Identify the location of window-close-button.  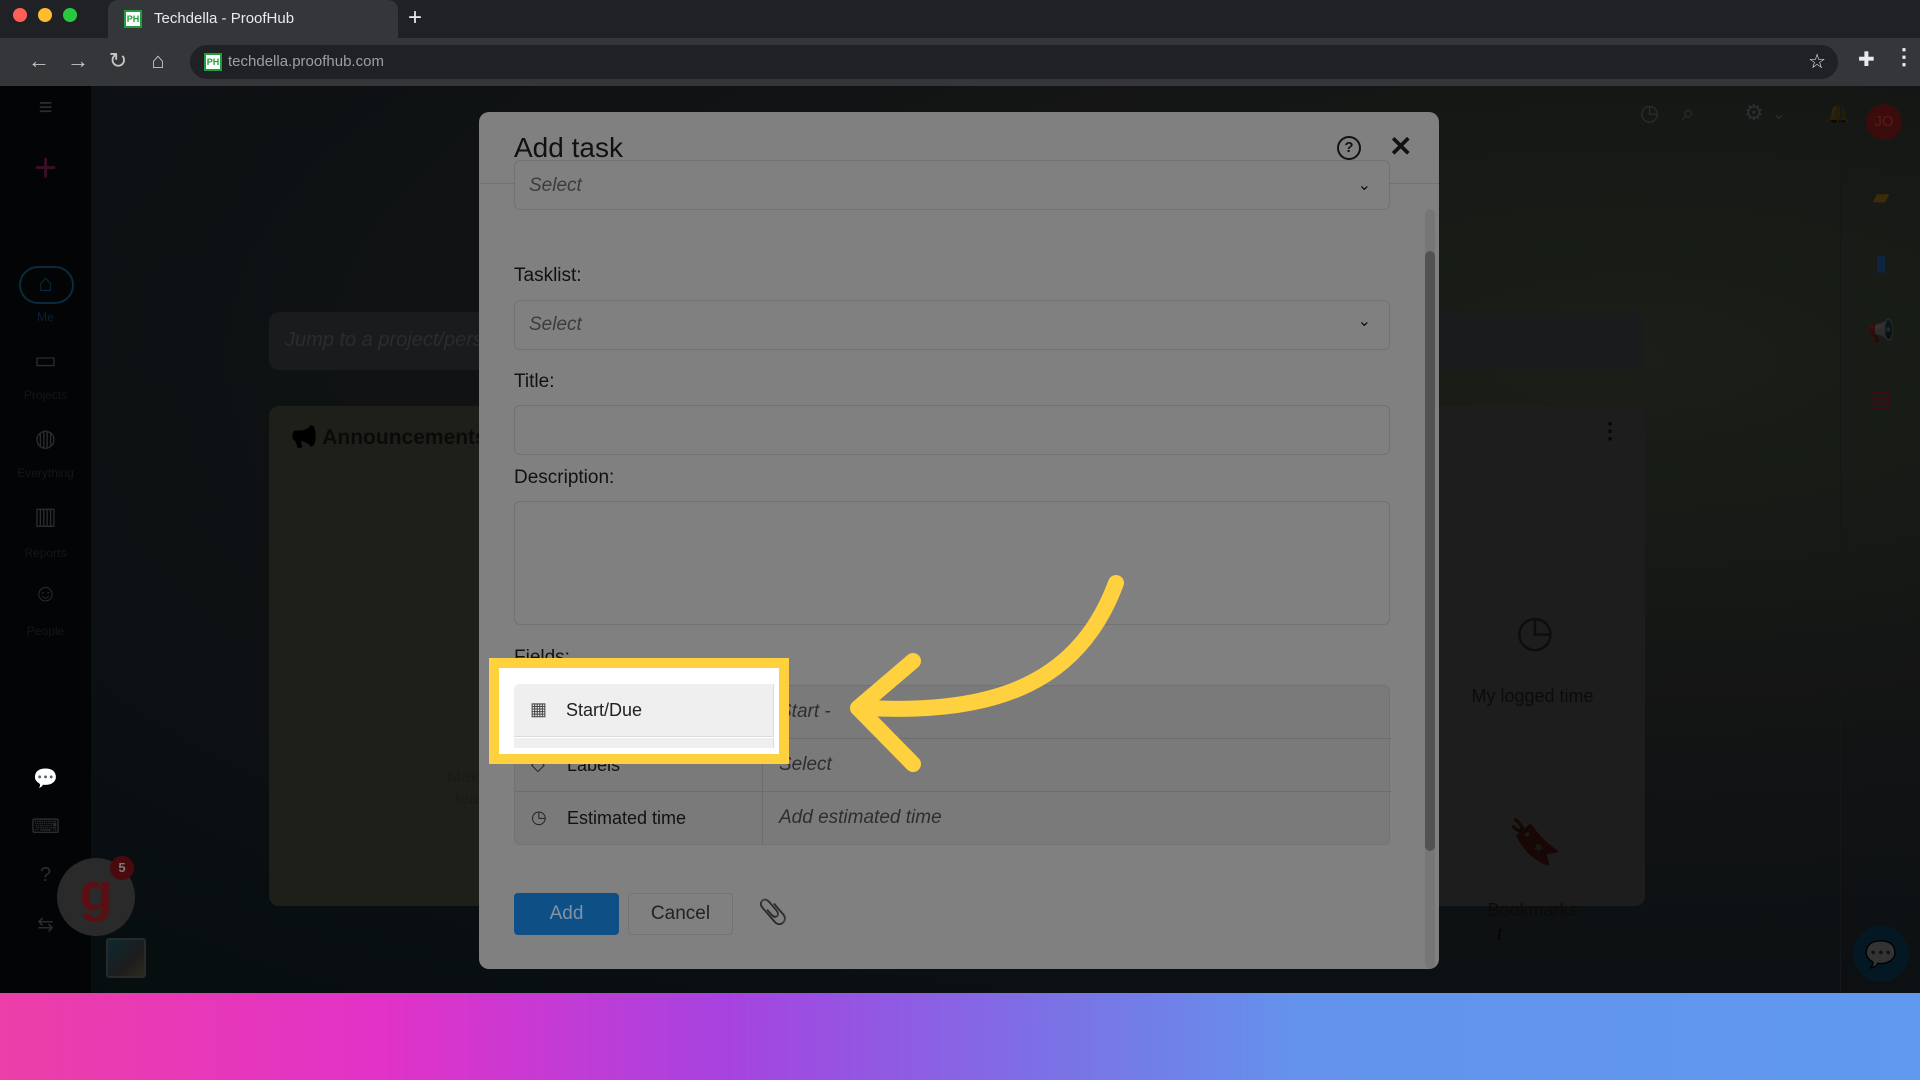
(20, 15).